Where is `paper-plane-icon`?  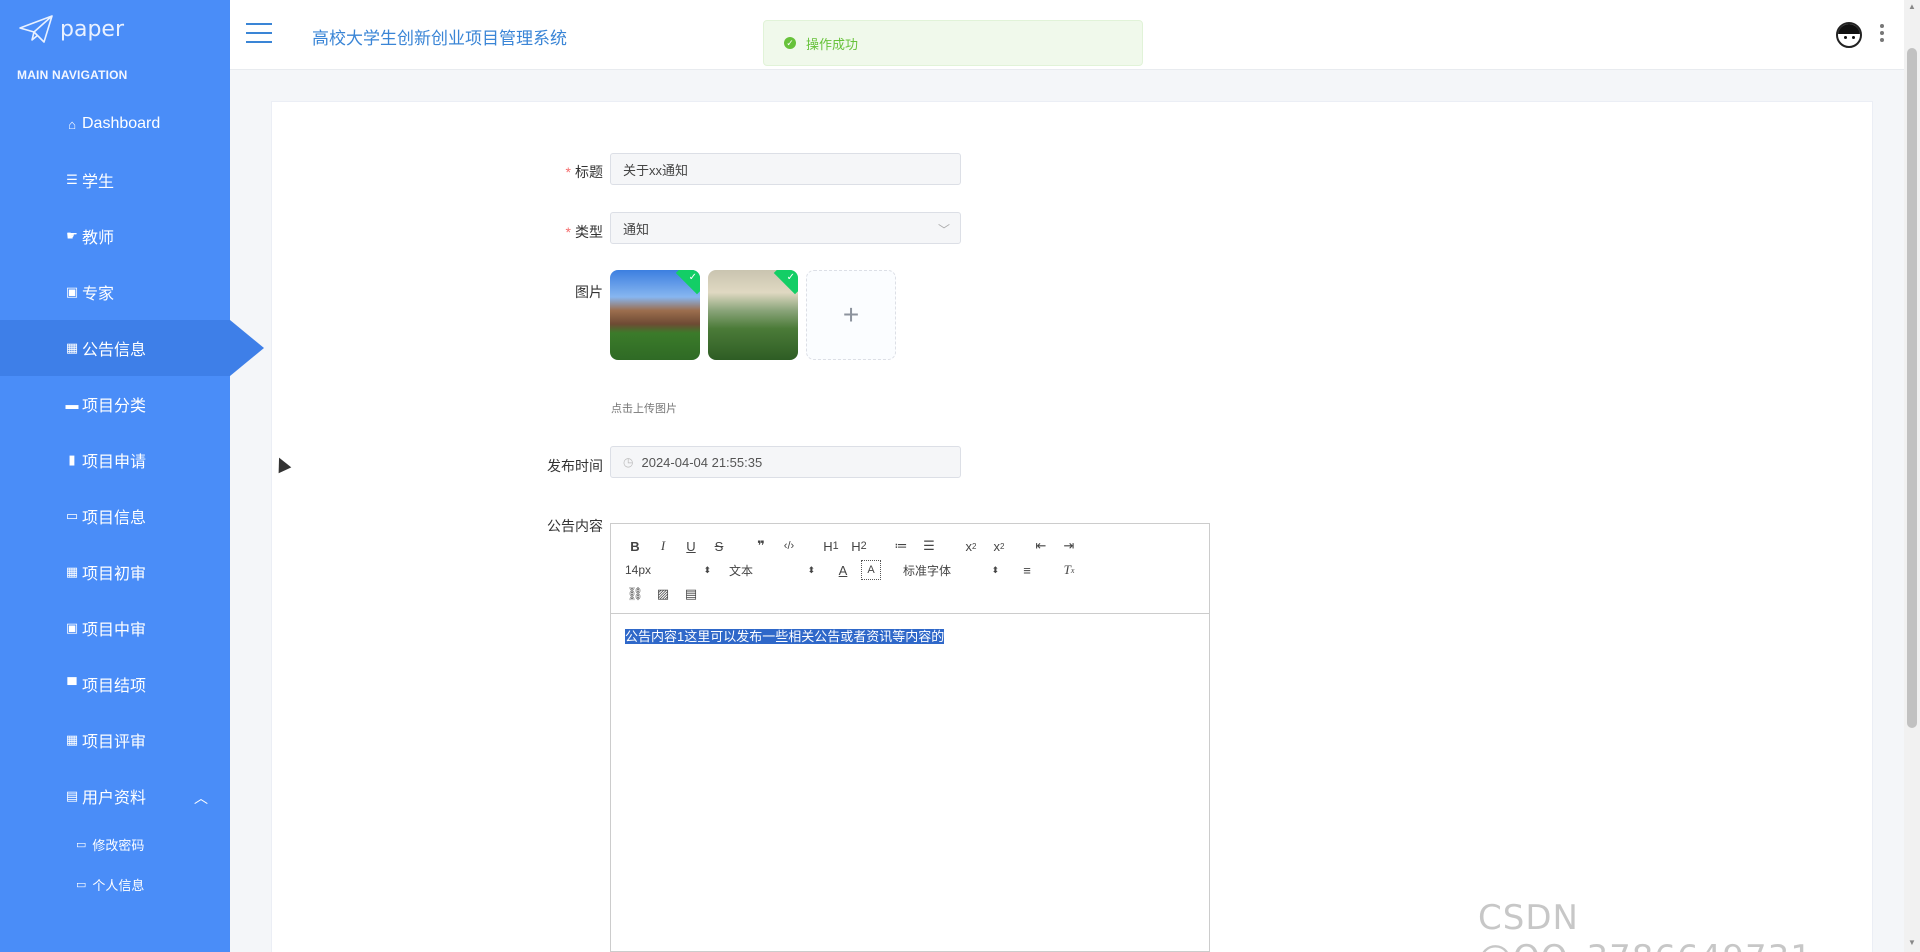 paper-plane-icon is located at coordinates (36, 29).